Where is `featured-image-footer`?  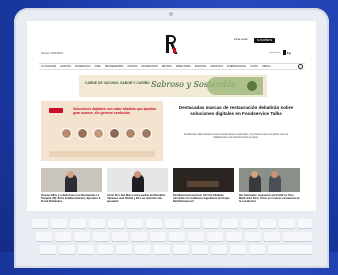 featured-image-footer is located at coordinates (102, 154).